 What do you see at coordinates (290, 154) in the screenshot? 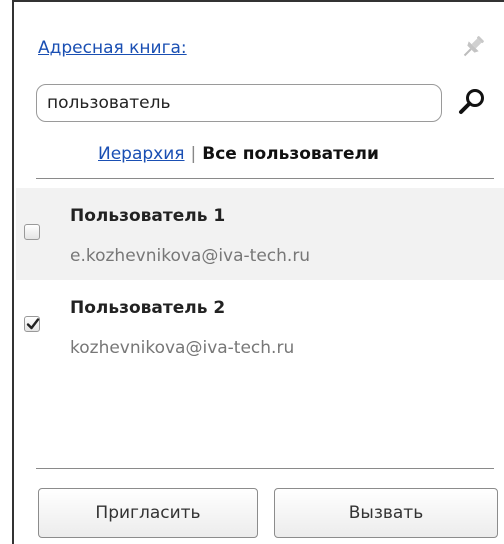
I see `all-users-link: Все пользователи` at bounding box center [290, 154].